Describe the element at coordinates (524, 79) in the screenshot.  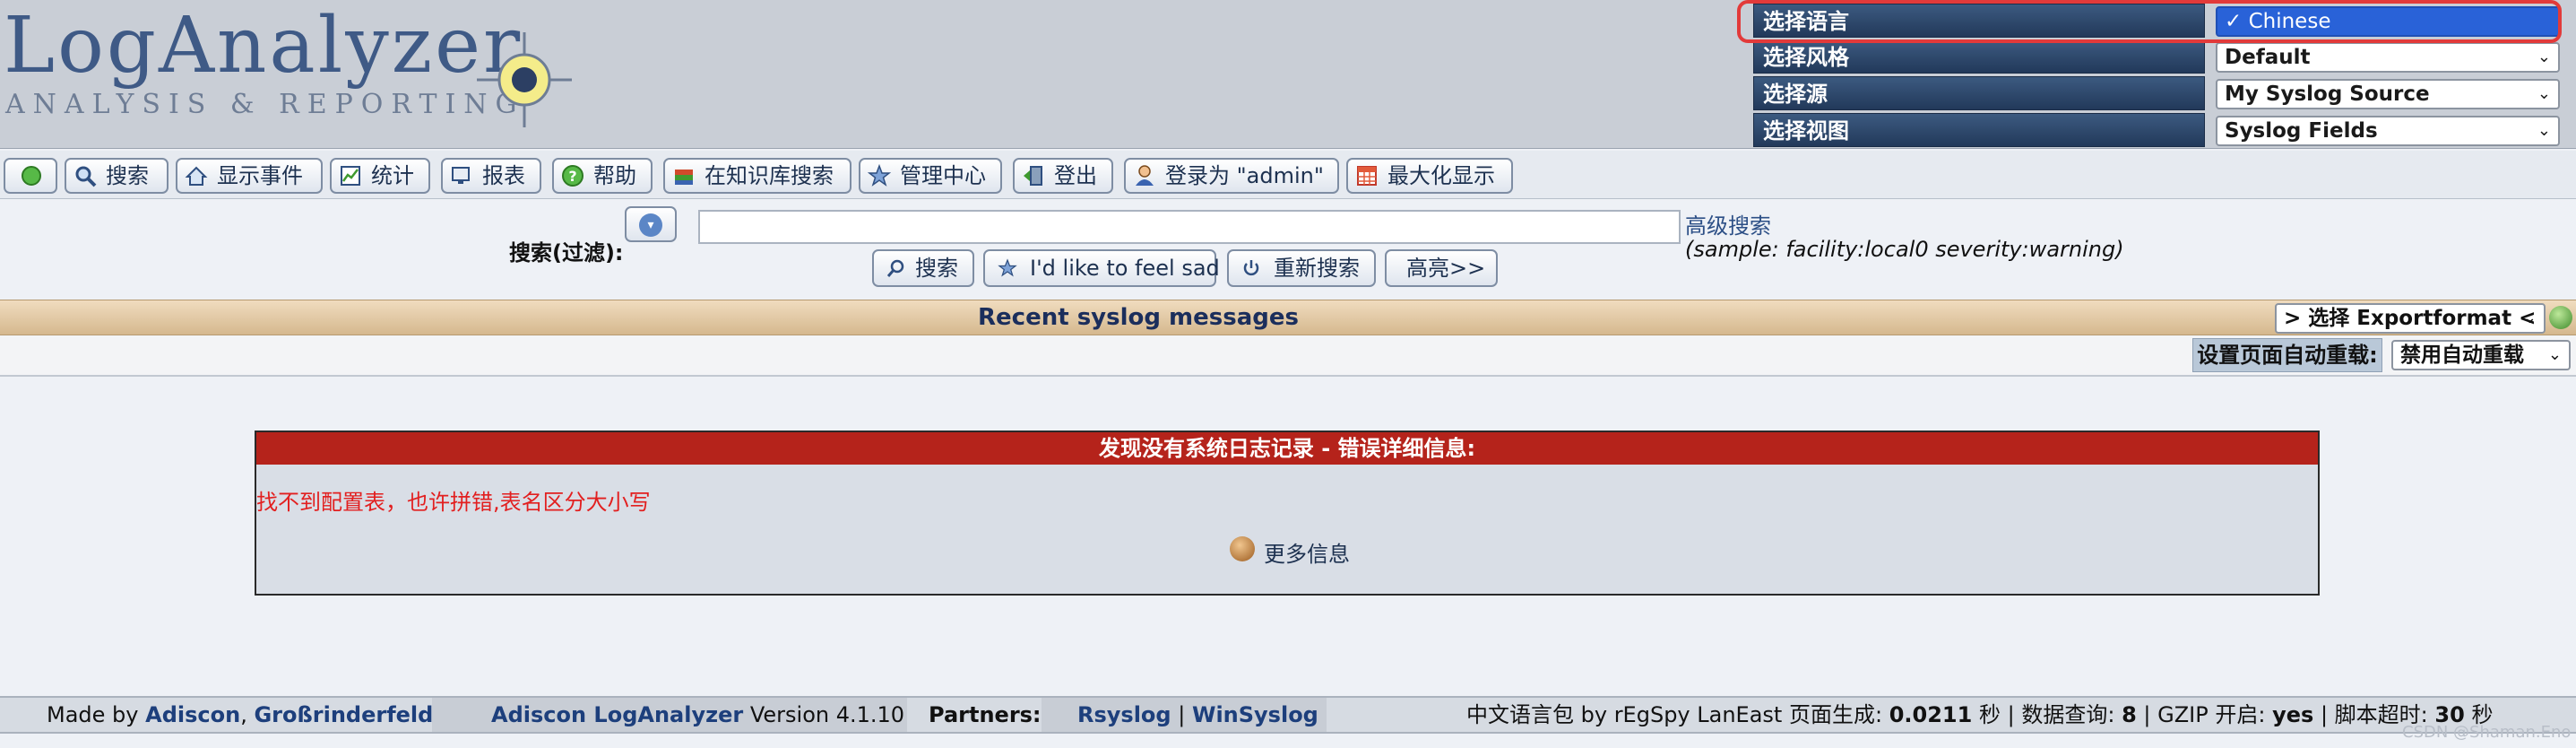
I see `crosshair-logo-icon` at that location.